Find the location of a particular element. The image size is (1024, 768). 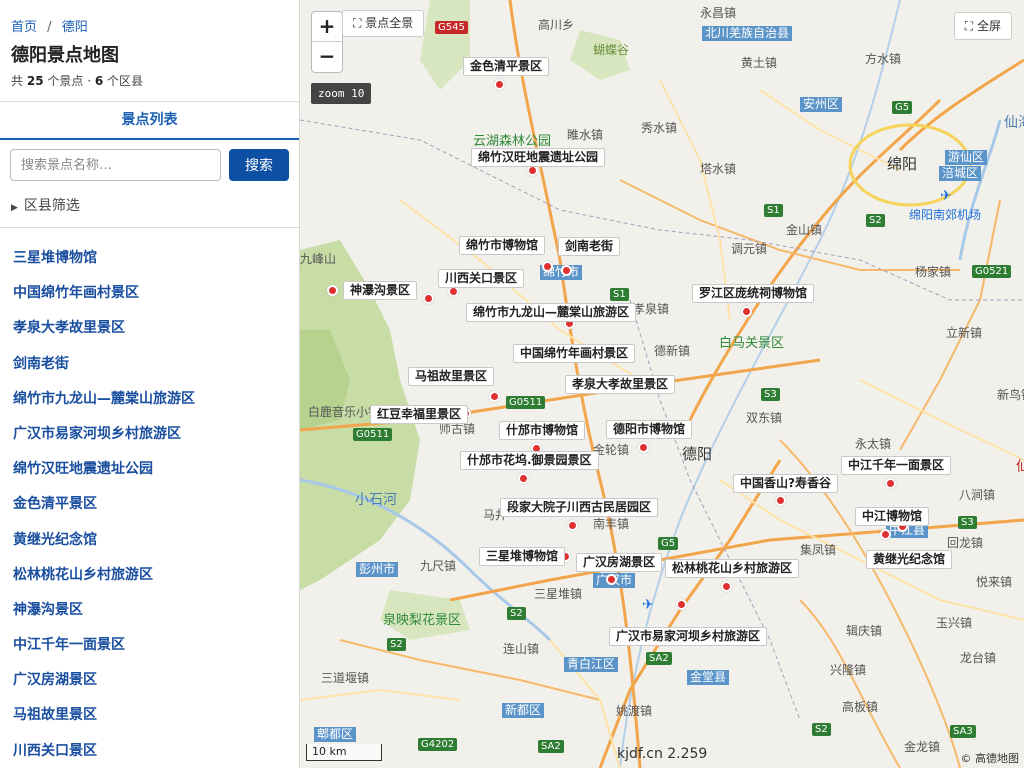

poi-label: 川西关口景区 is located at coordinates (481, 278).